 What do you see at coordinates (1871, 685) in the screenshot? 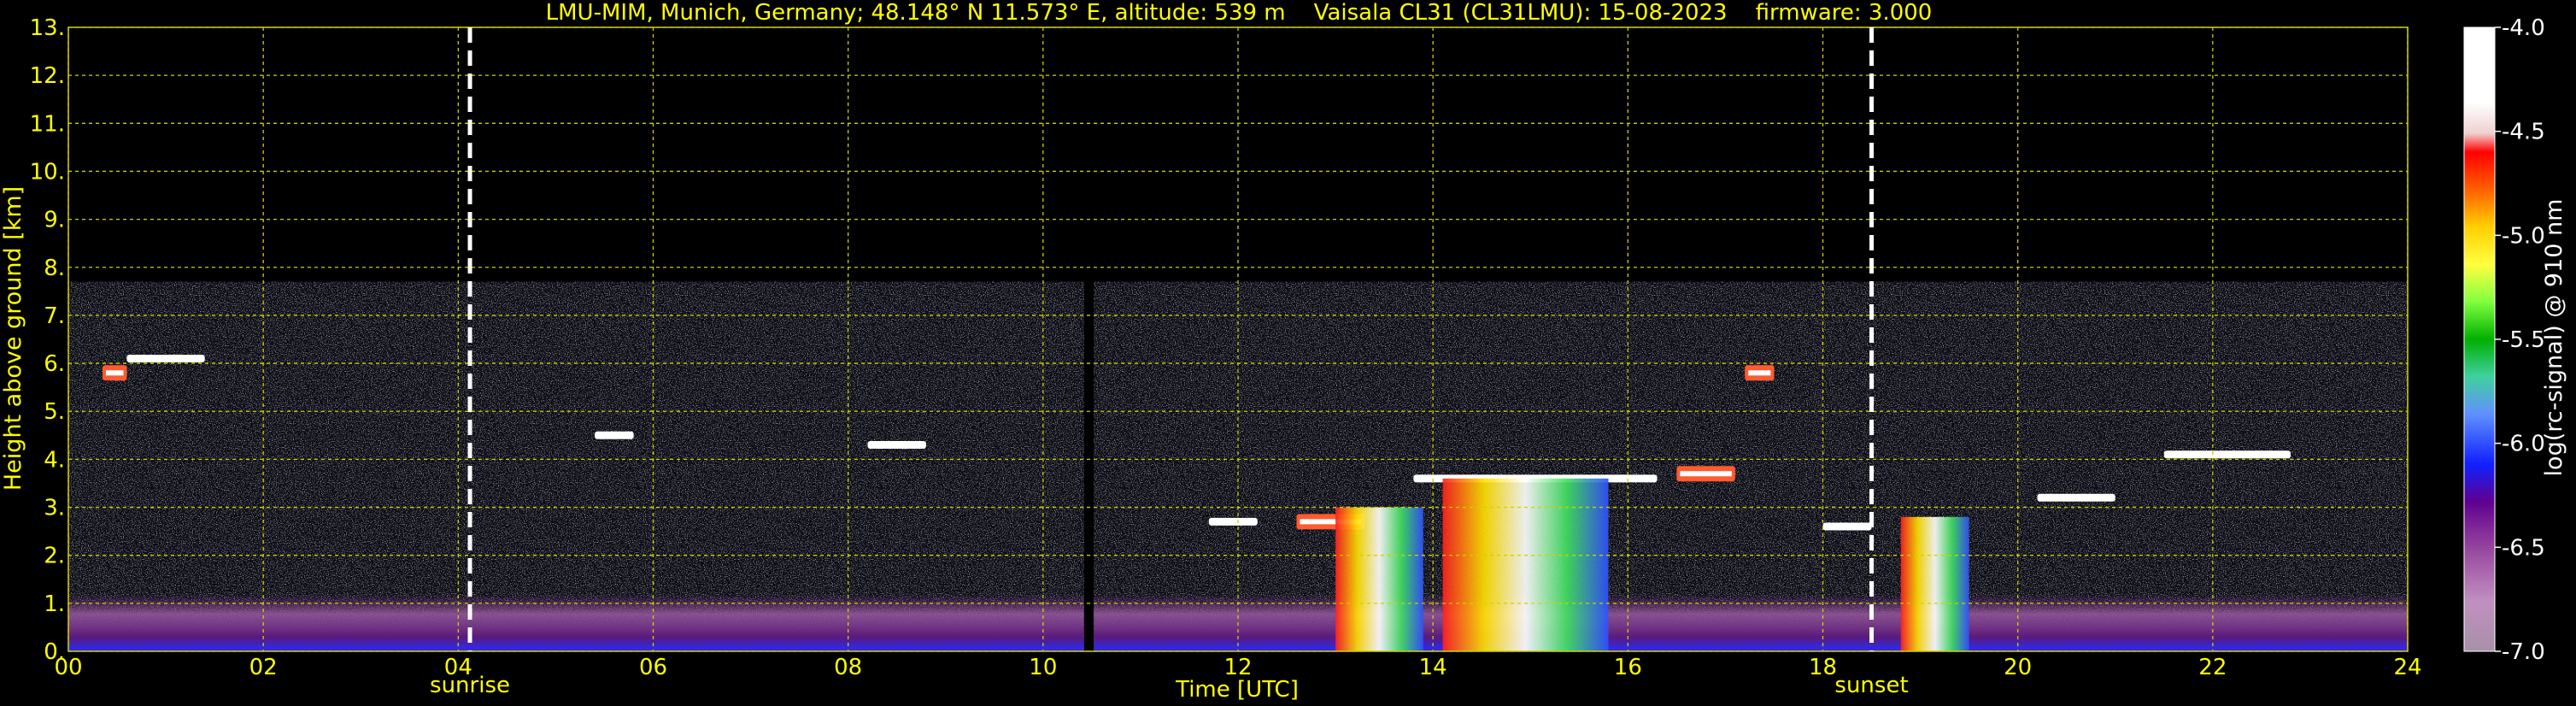
I see `sunset-label: sunset` at bounding box center [1871, 685].